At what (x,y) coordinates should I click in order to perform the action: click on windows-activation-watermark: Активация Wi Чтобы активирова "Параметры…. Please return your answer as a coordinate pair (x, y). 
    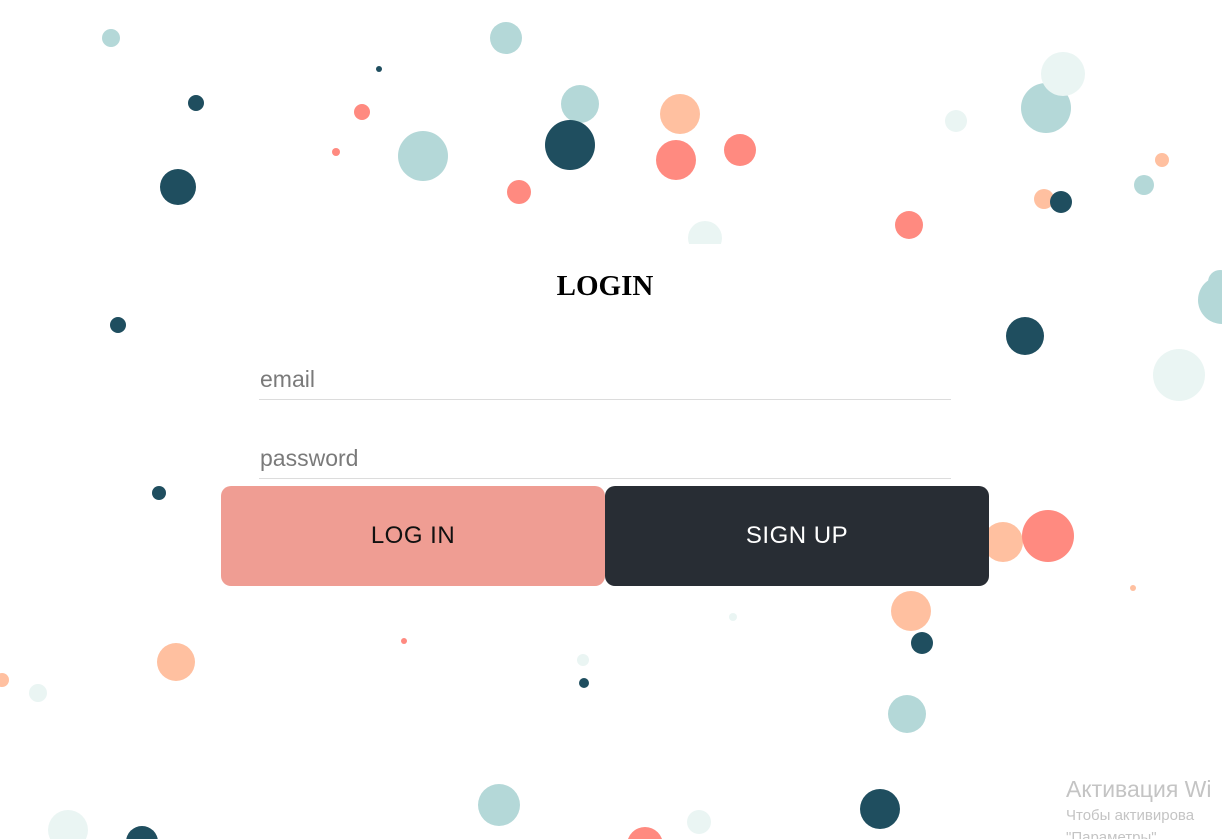
    Looking at the image, I should click on (1138, 806).